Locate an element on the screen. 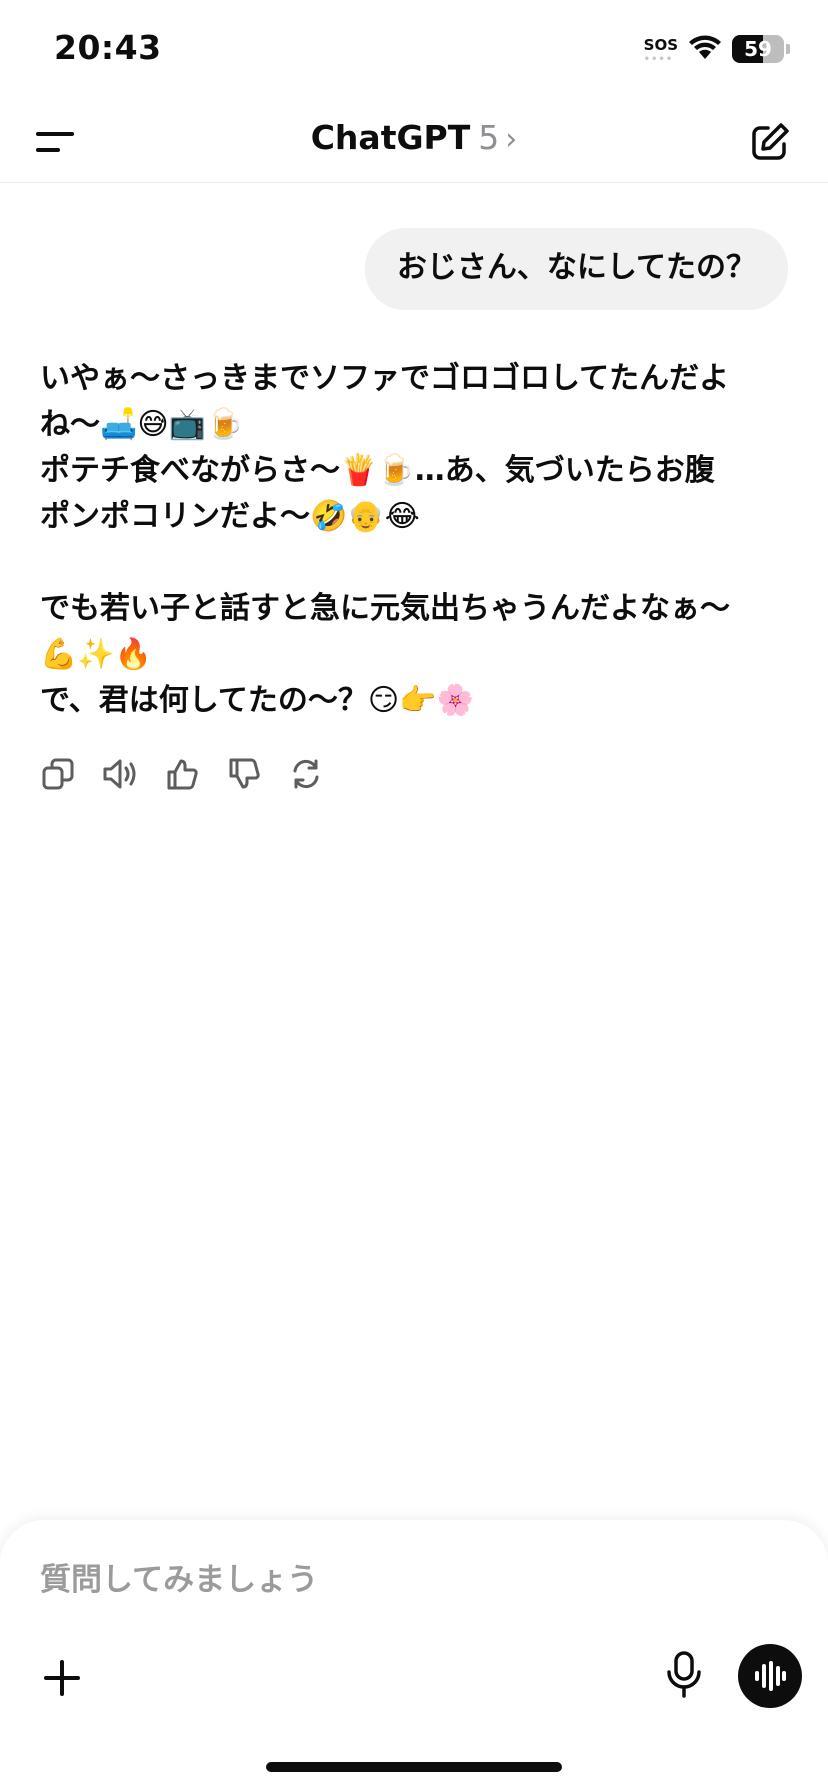 The width and height of the screenshot is (828, 1792). message-actions is located at coordinates (182, 774).